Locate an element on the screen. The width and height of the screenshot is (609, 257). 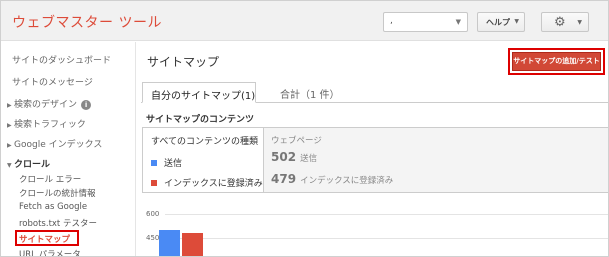
sidebar-item-label: 検索のデザイン is located at coordinates (46, 105).